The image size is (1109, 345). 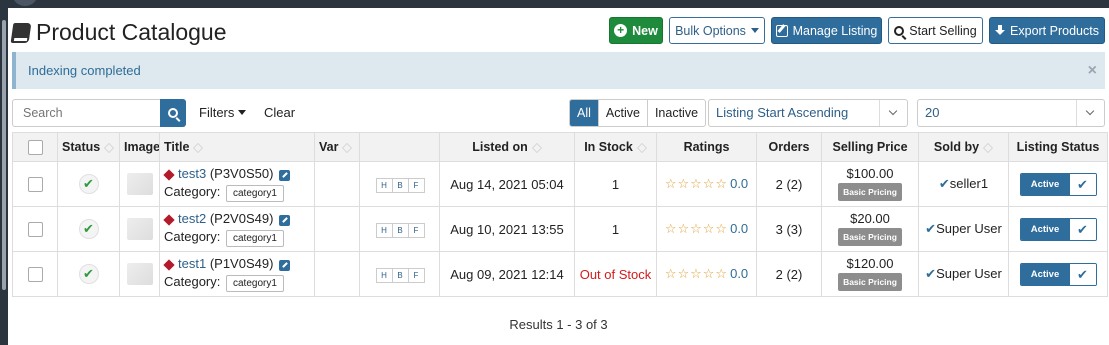 I want to click on status-segment: All Active Inactive, so click(x=638, y=113).